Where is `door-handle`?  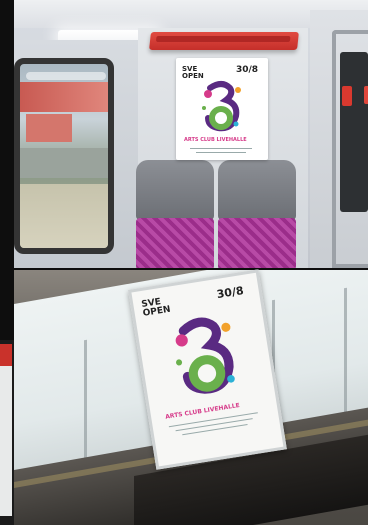 door-handle is located at coordinates (347, 96).